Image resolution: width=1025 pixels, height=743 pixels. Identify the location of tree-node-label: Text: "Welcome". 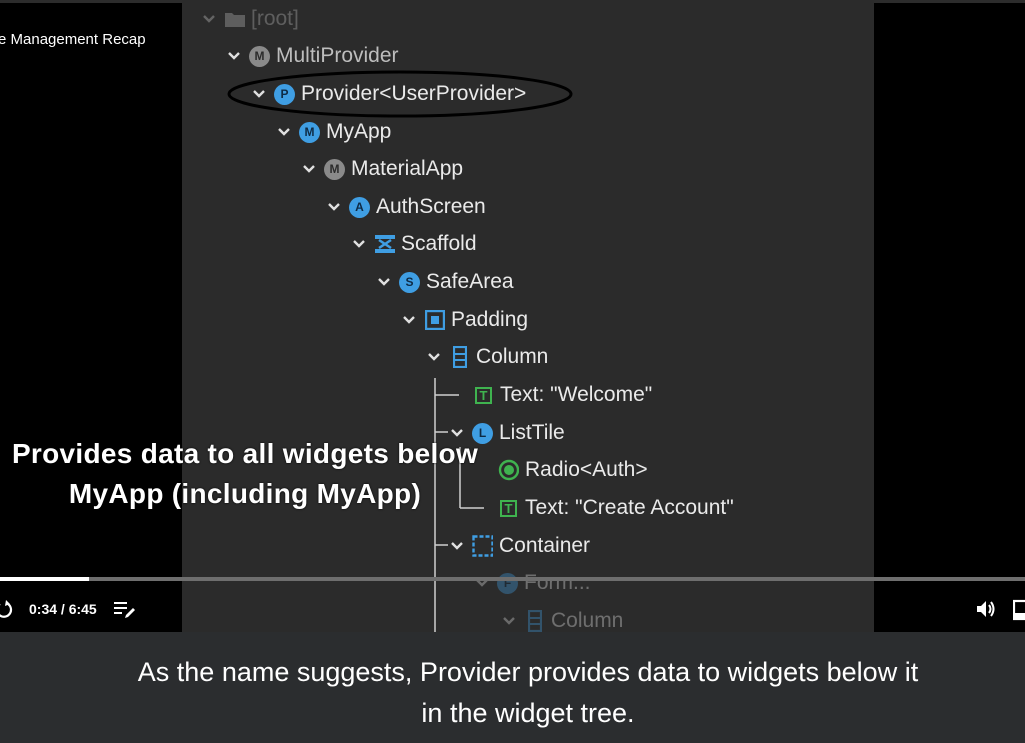
(576, 394).